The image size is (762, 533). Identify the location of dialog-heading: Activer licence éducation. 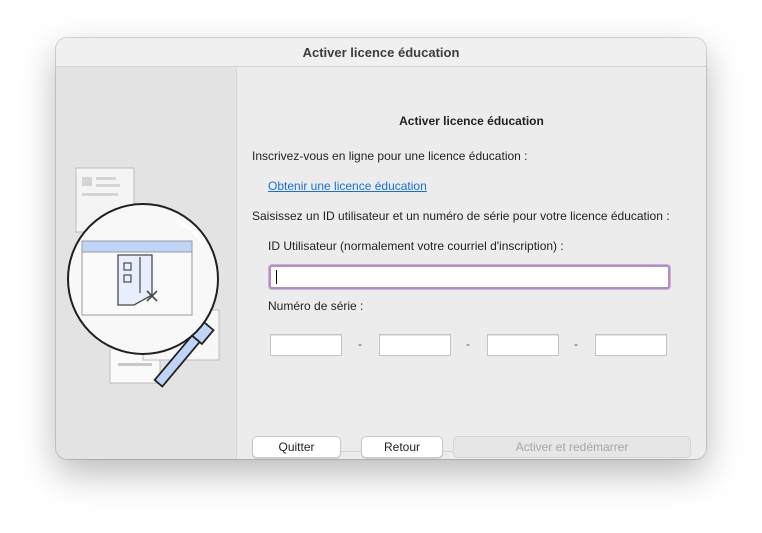
(471, 121).